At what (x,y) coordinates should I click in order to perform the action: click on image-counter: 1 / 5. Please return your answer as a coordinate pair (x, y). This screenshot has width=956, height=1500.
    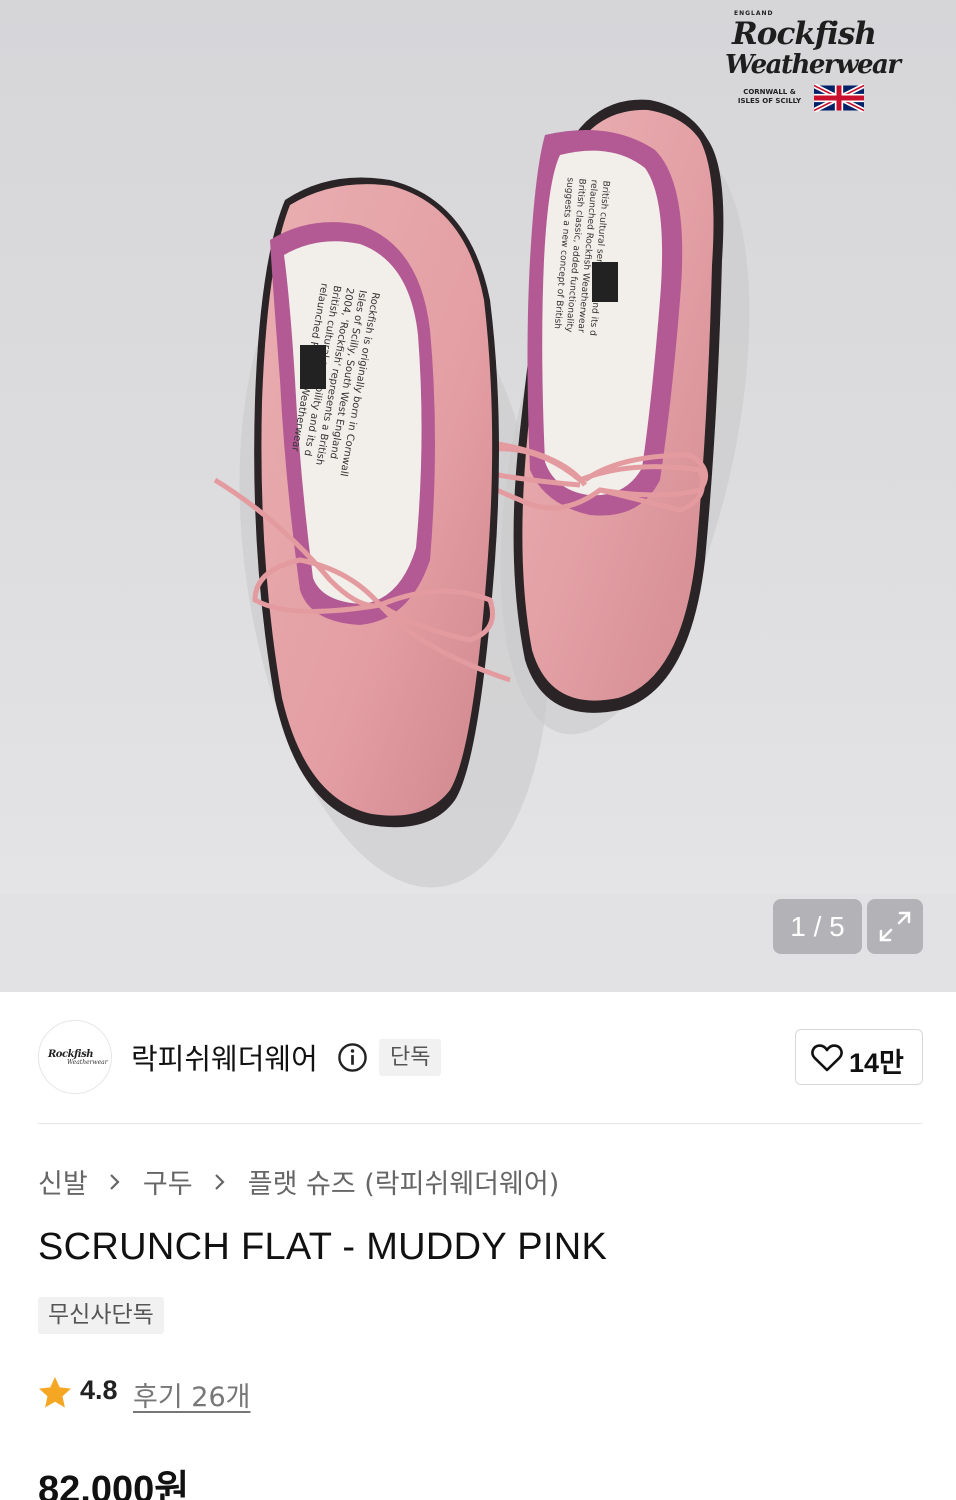
    Looking at the image, I should click on (817, 926).